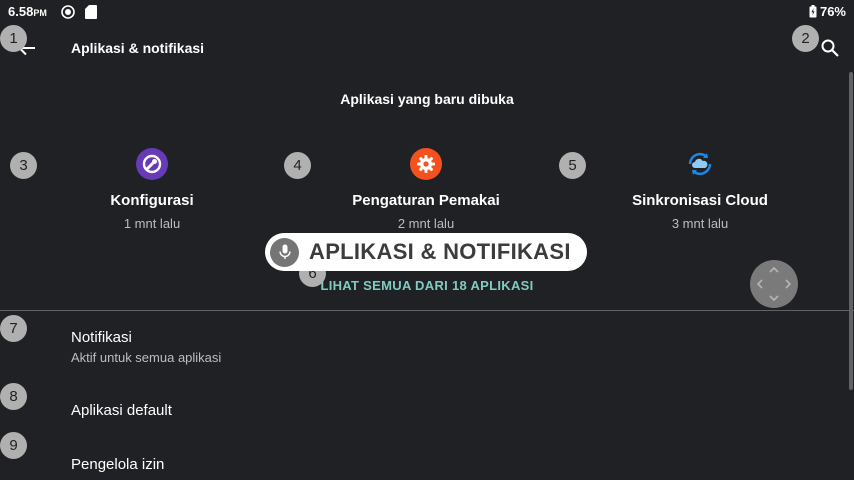 Image resolution: width=854 pixels, height=480 pixels. What do you see at coordinates (426, 189) in the screenshot?
I see `recent-app-pengaturan-pemakai: Pengaturan Pemakai 2 mnt lalu` at bounding box center [426, 189].